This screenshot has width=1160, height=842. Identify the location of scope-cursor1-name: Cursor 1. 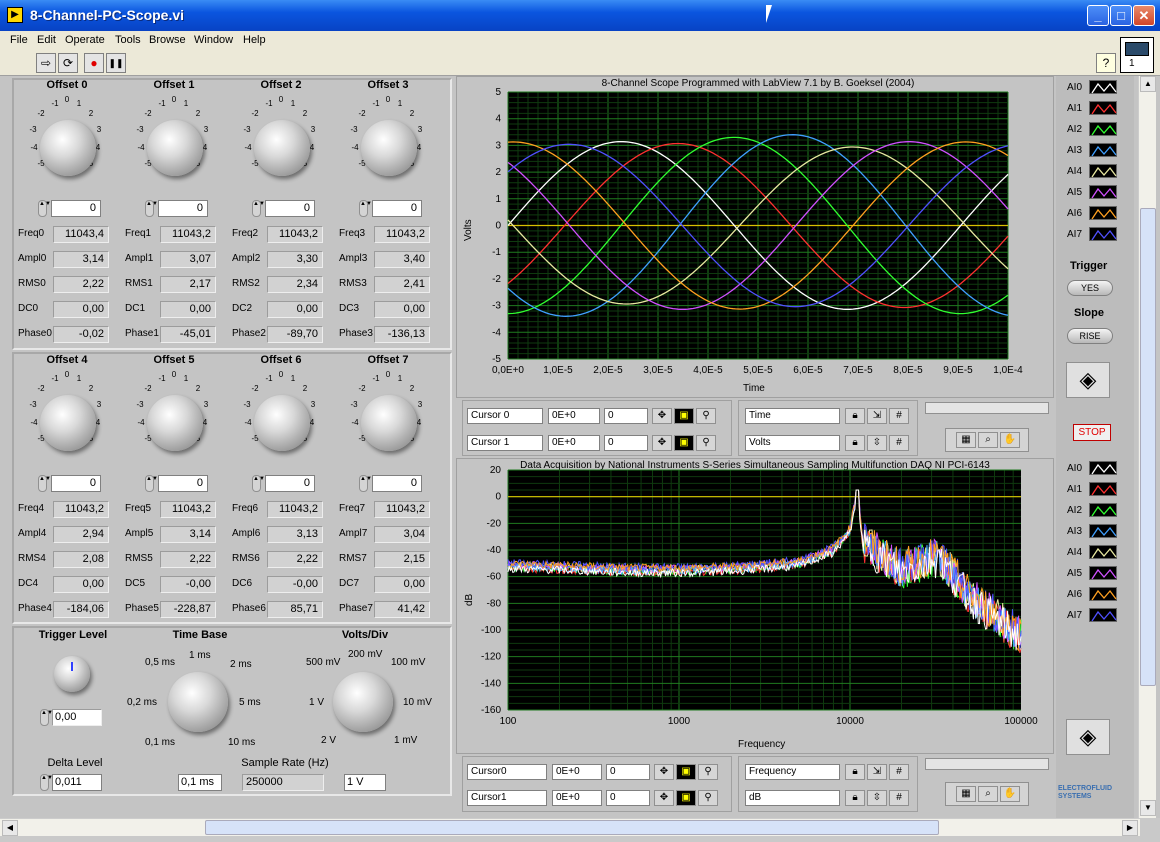
(505, 443).